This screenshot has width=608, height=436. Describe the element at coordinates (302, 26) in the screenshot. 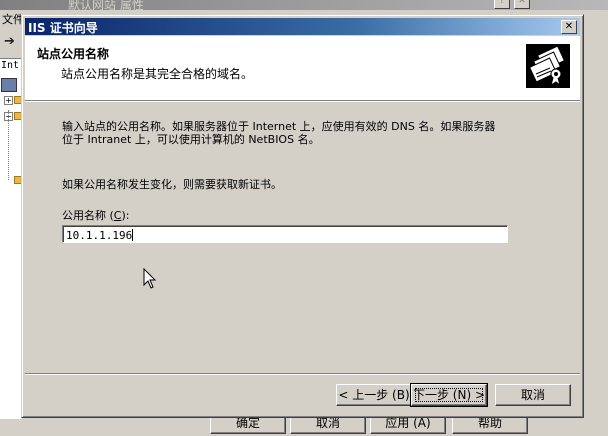

I see `dialog-titlebar: IIS 证书向导 ✕` at that location.